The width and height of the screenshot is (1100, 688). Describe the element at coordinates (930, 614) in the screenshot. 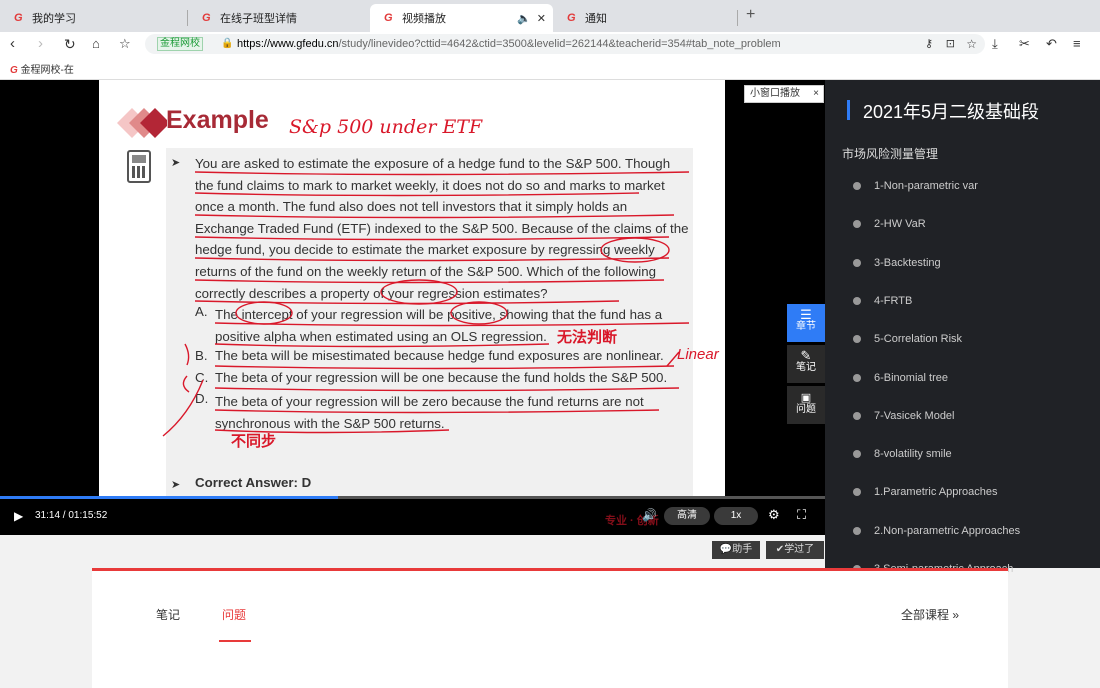

I see `all-courses-link: 全部课程 »` at that location.